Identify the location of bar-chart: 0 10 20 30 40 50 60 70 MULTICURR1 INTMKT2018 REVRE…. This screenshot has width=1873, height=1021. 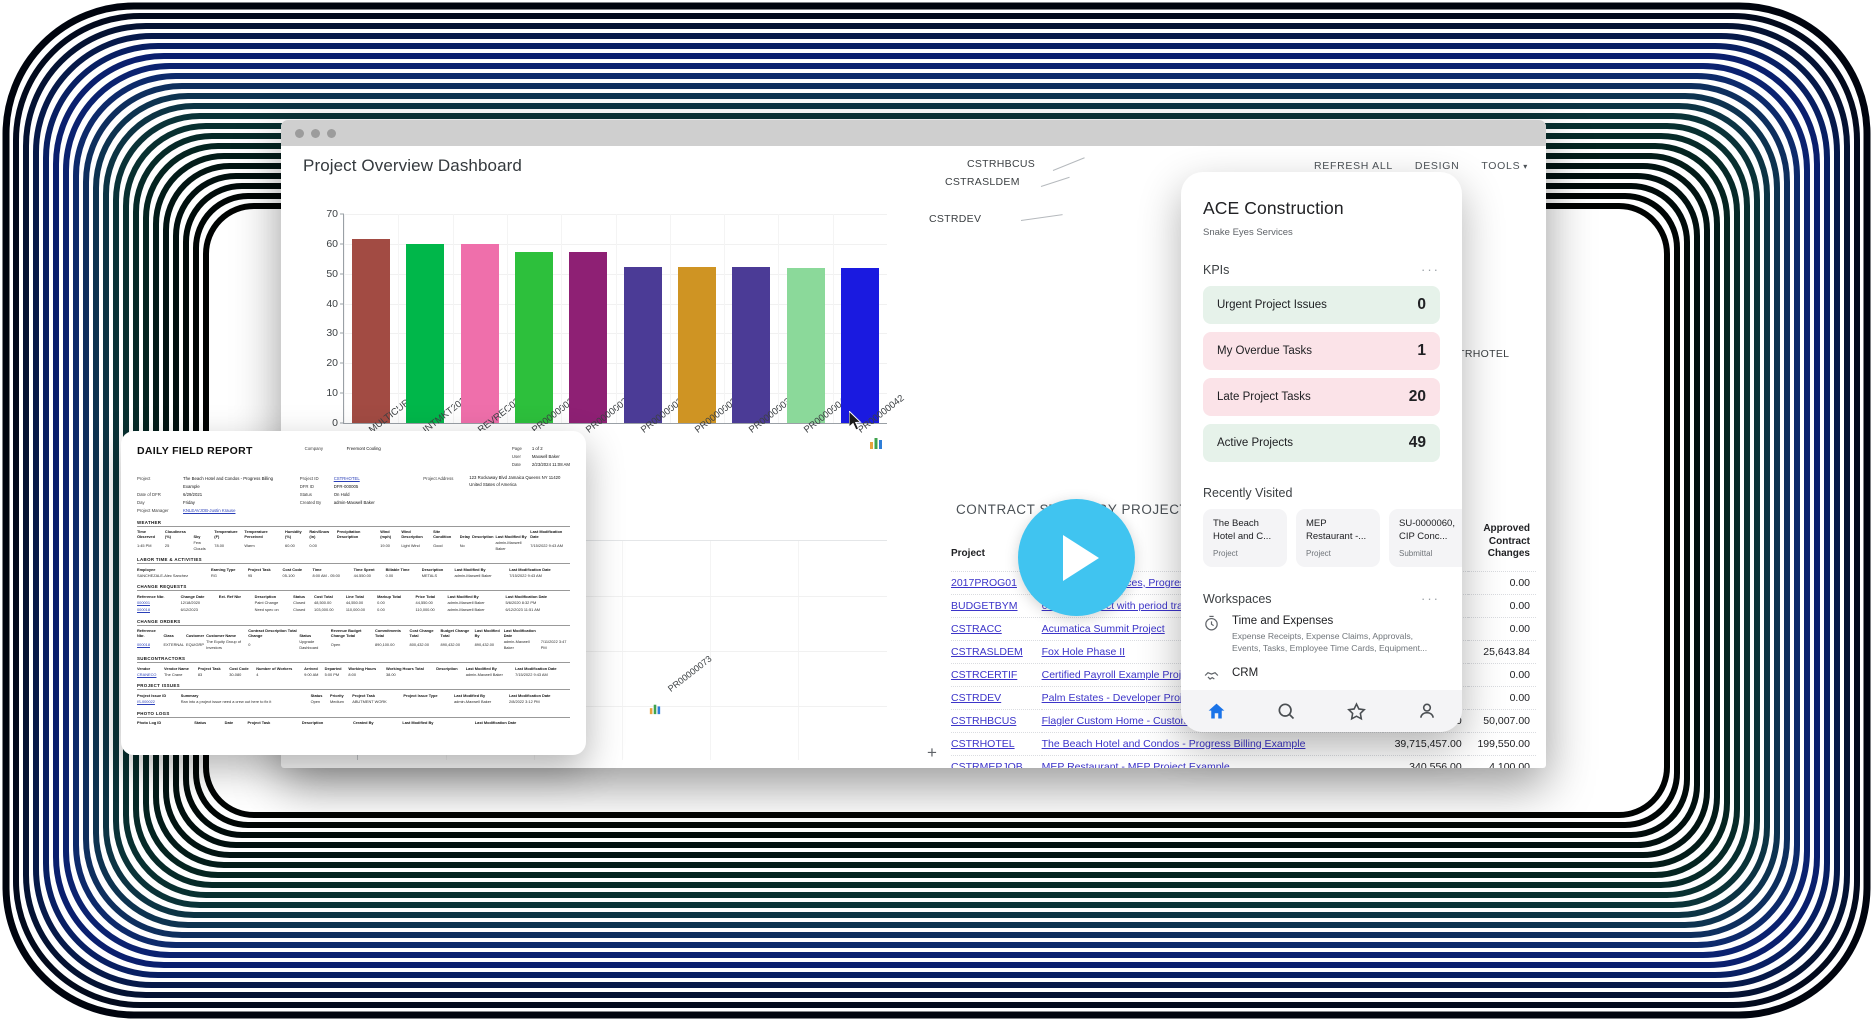
(605, 322).